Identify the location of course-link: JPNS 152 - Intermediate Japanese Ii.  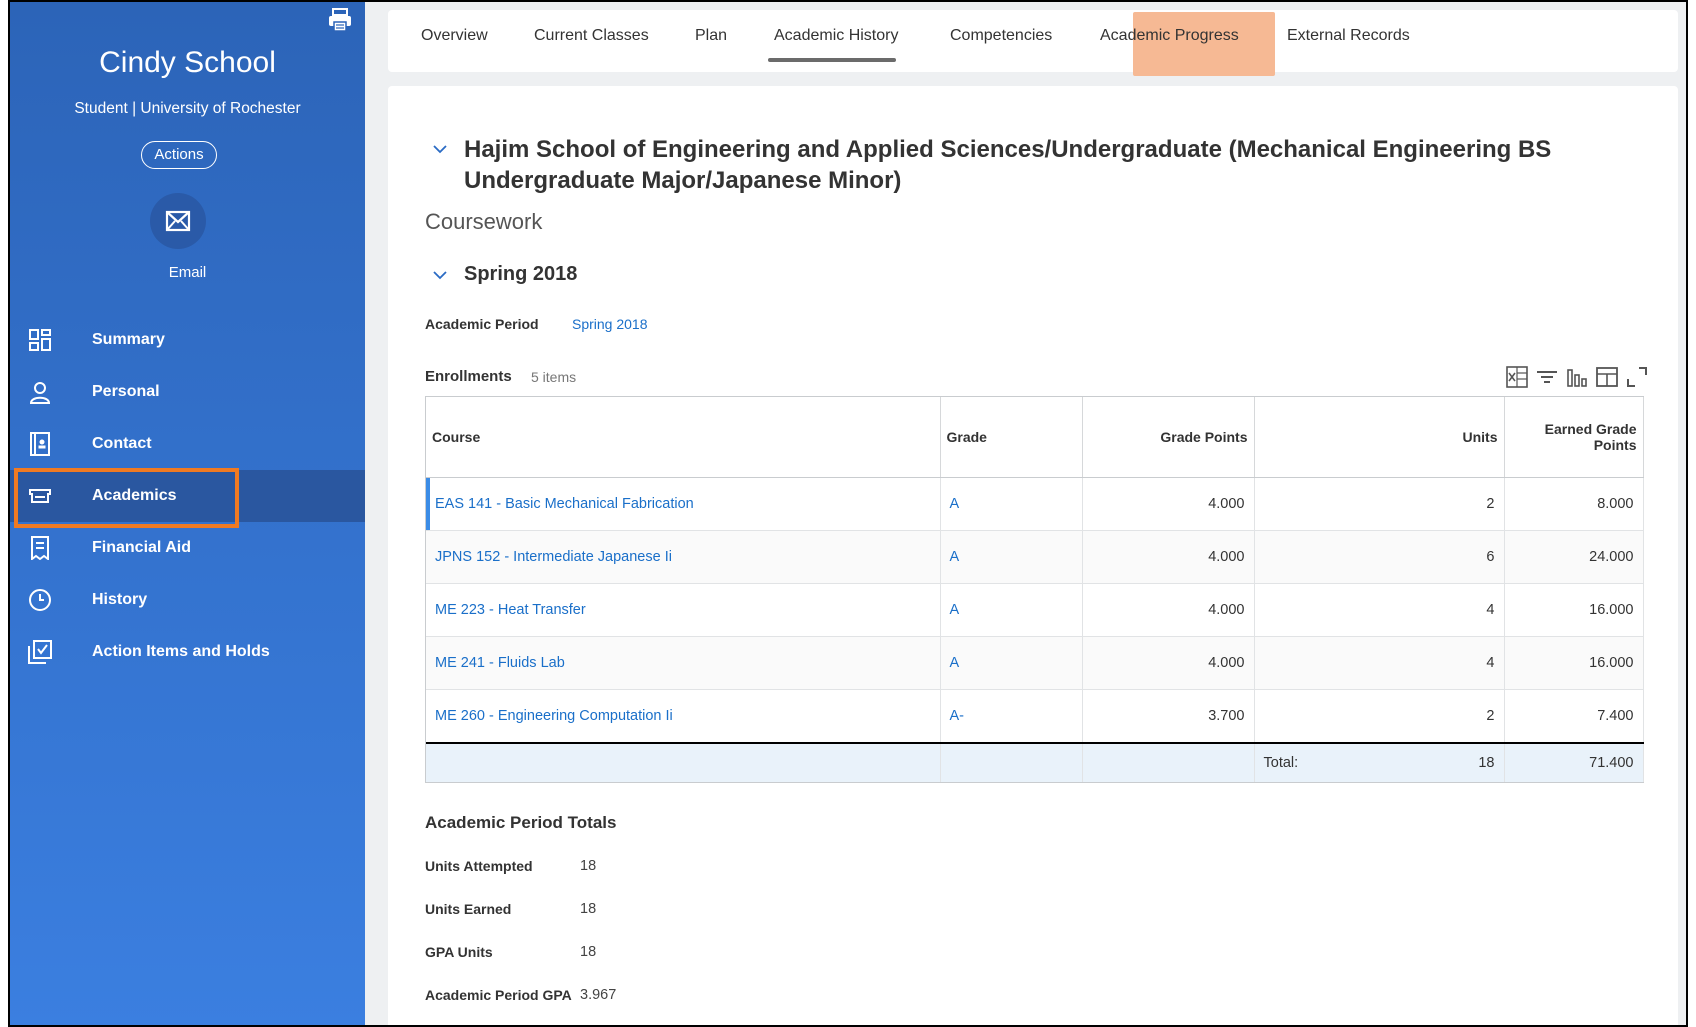
(683, 557).